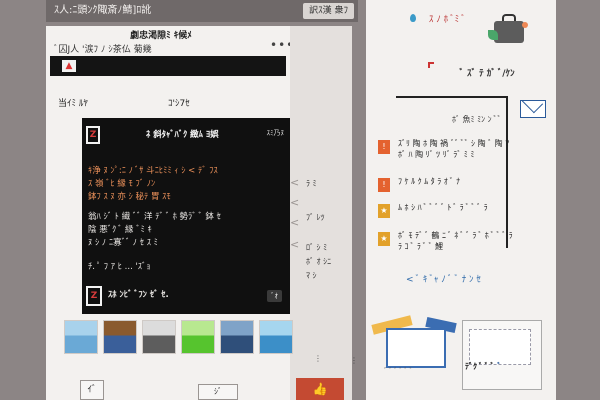 Image resolution: width=600 pixels, height=400 pixels. I want to click on card-line: ﾇ ｼ ﾉ ﾆ寡ﾞﾞ ﾉ ｾ ｽ ﾐ, so click(123, 243).